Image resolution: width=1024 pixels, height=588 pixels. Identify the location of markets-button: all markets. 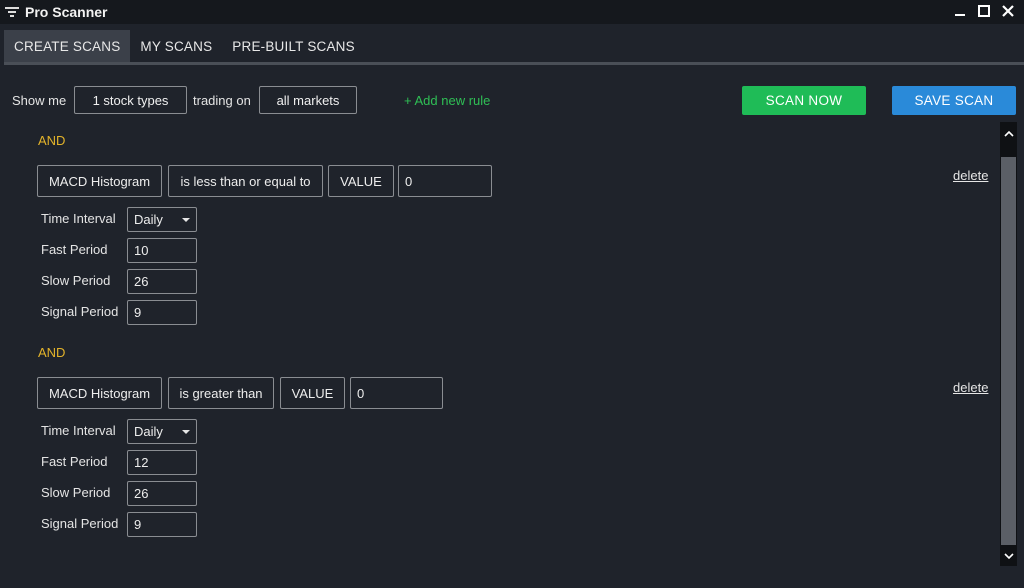
(308, 100).